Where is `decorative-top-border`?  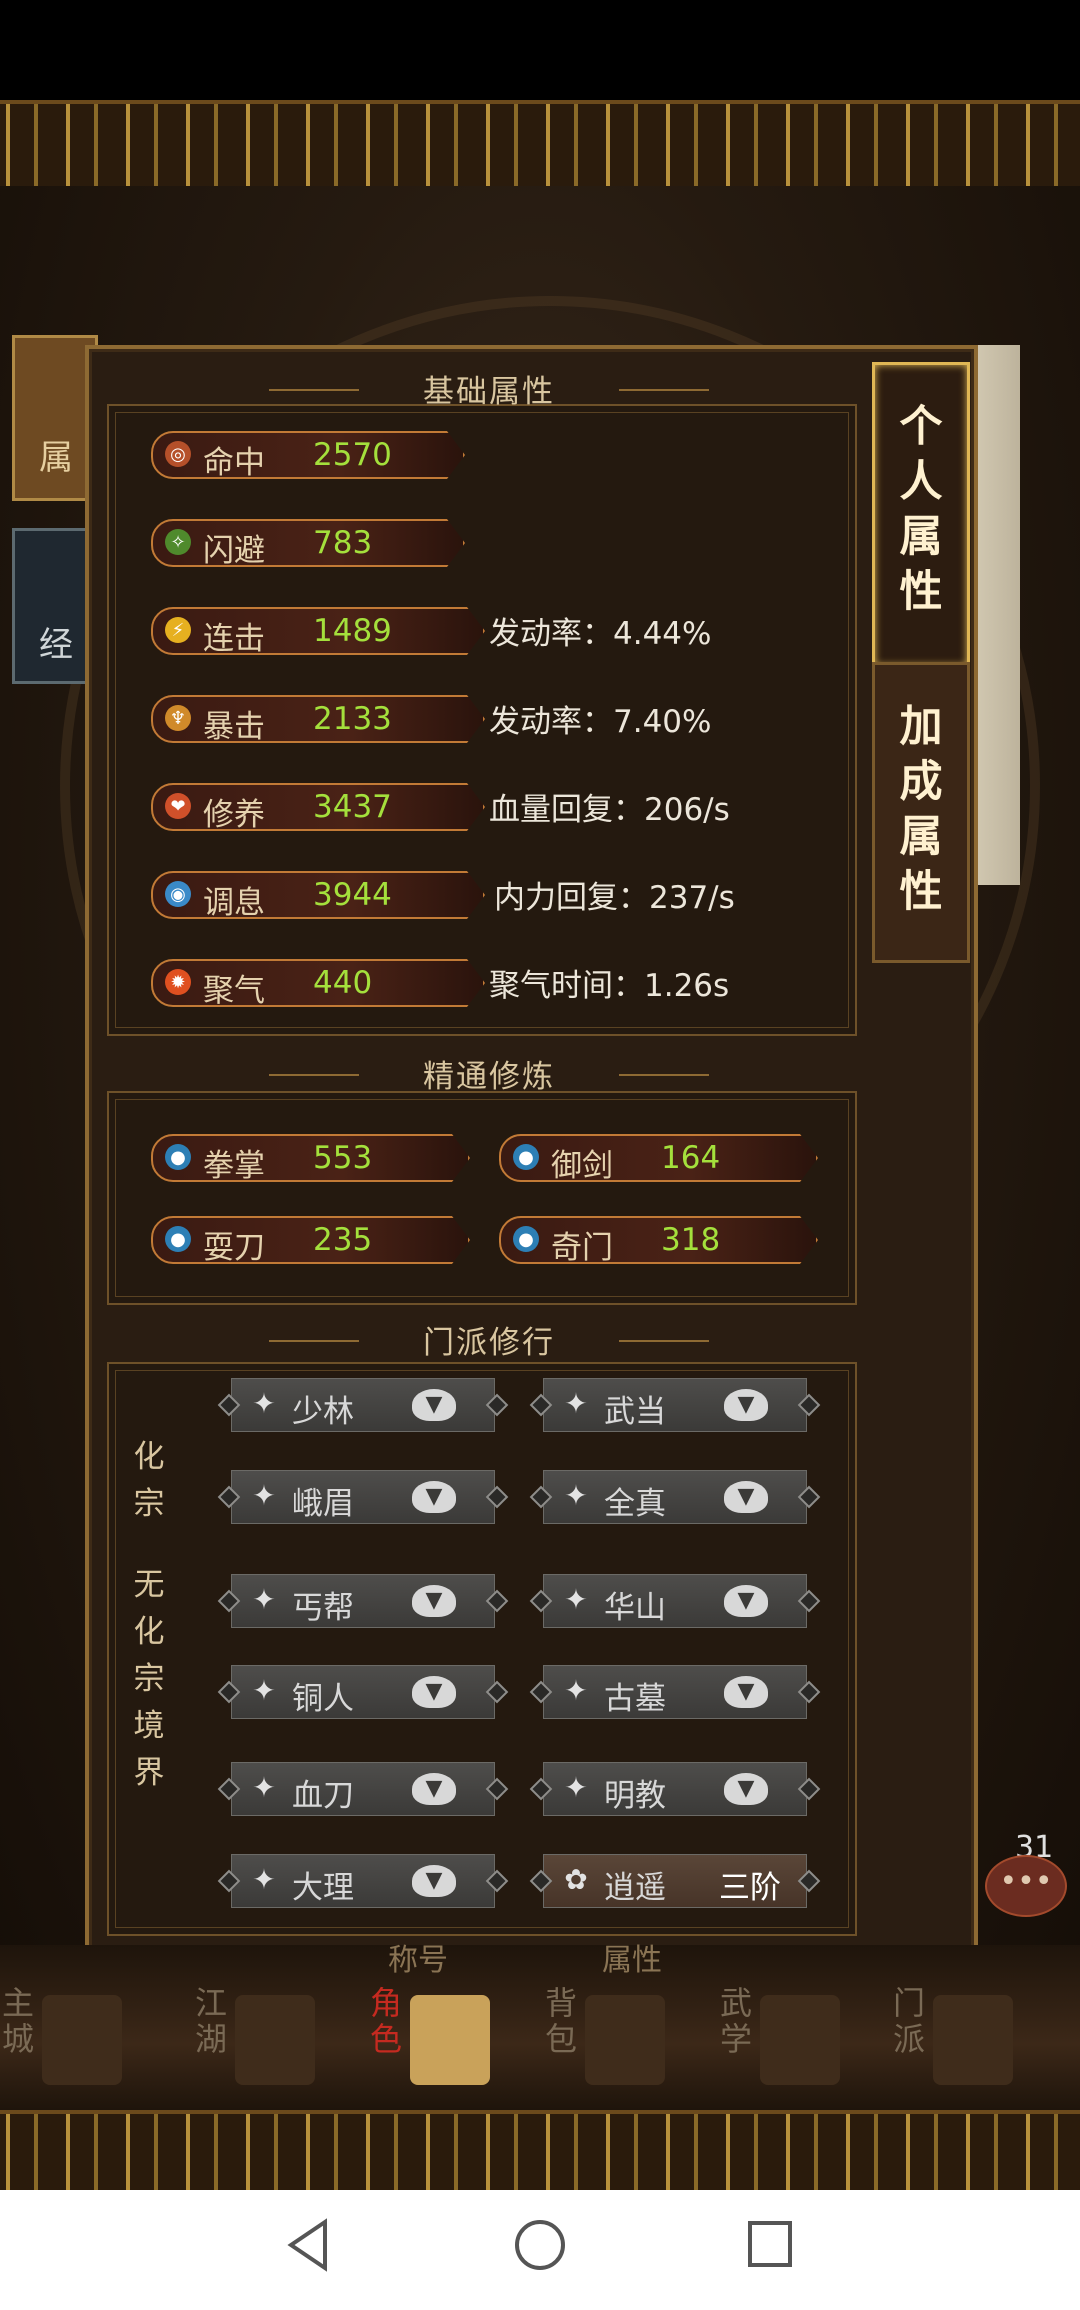
decorative-top-border is located at coordinates (540, 145).